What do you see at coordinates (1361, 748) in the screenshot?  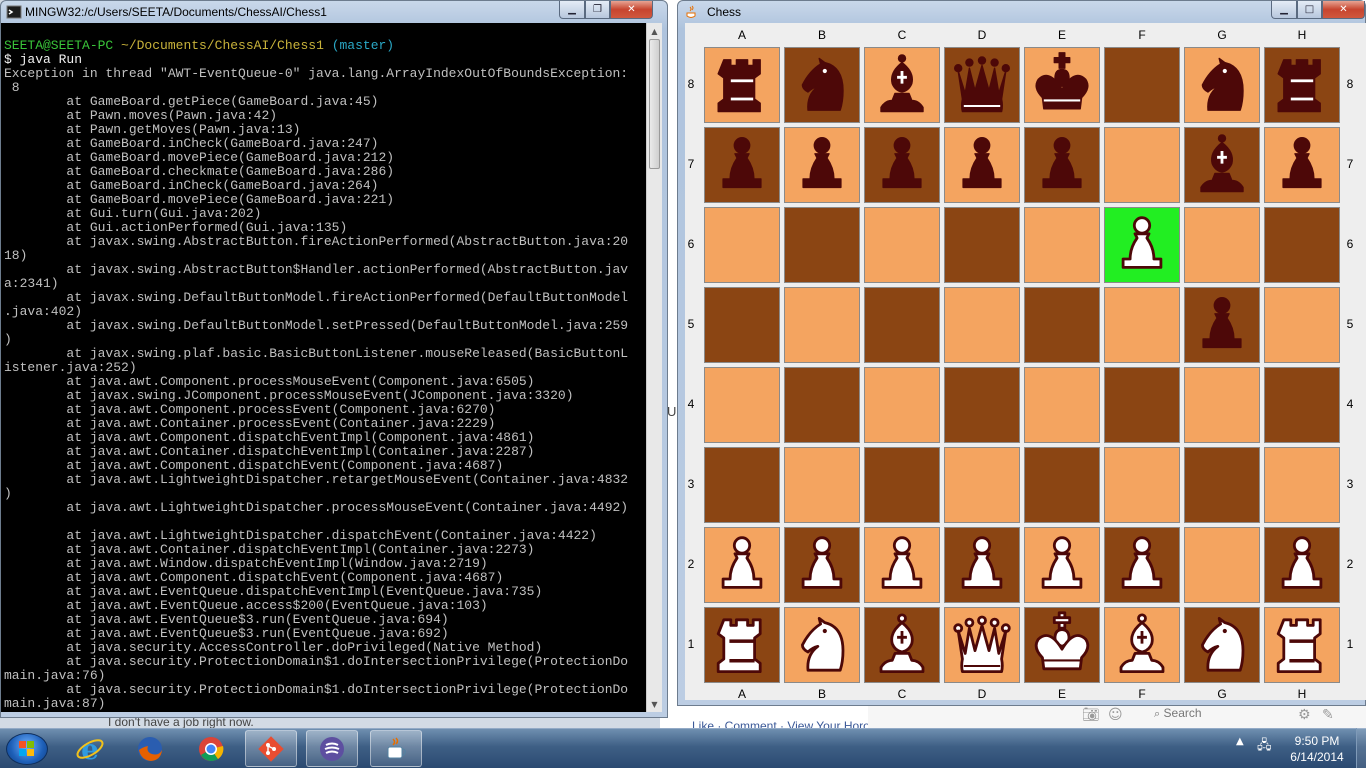 I see `show-desktop-button` at bounding box center [1361, 748].